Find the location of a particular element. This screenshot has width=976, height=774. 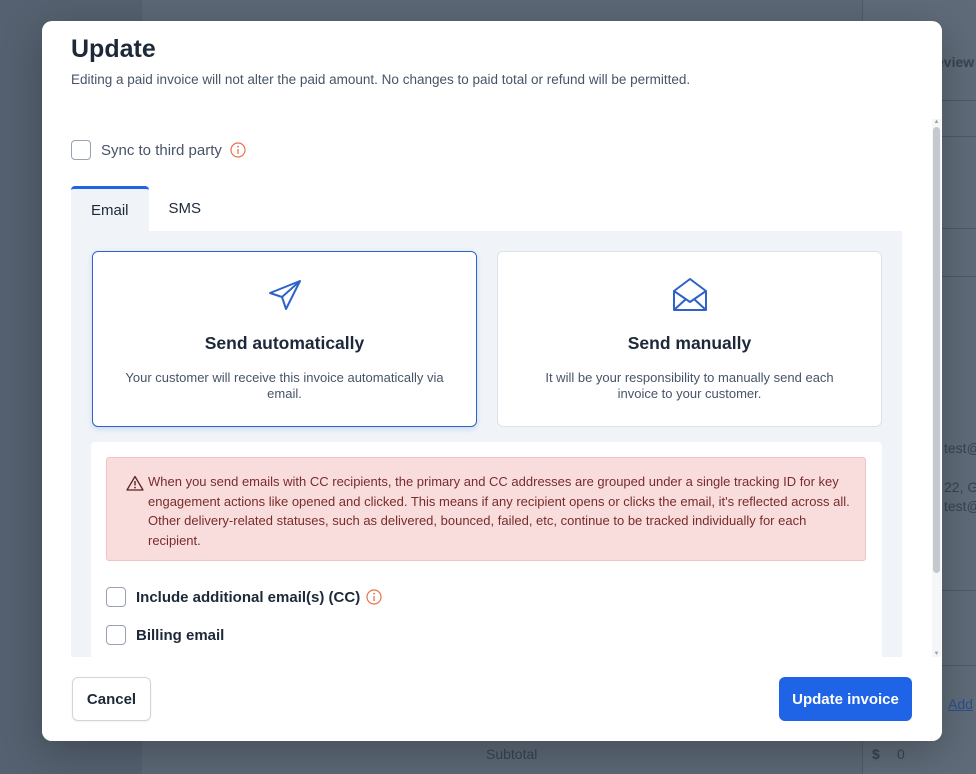

modal-scrollbar: ▲ ▼ is located at coordinates (936, 388).